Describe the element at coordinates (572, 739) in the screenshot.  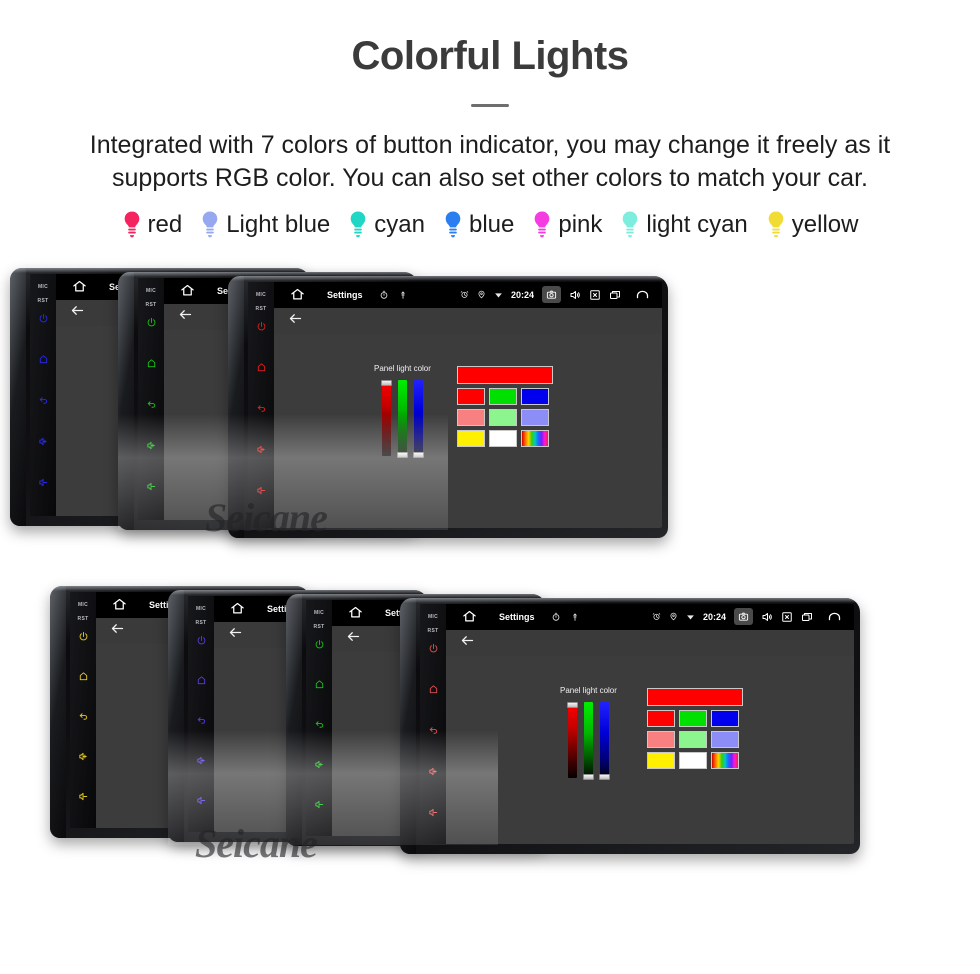
I see `red-slider` at that location.